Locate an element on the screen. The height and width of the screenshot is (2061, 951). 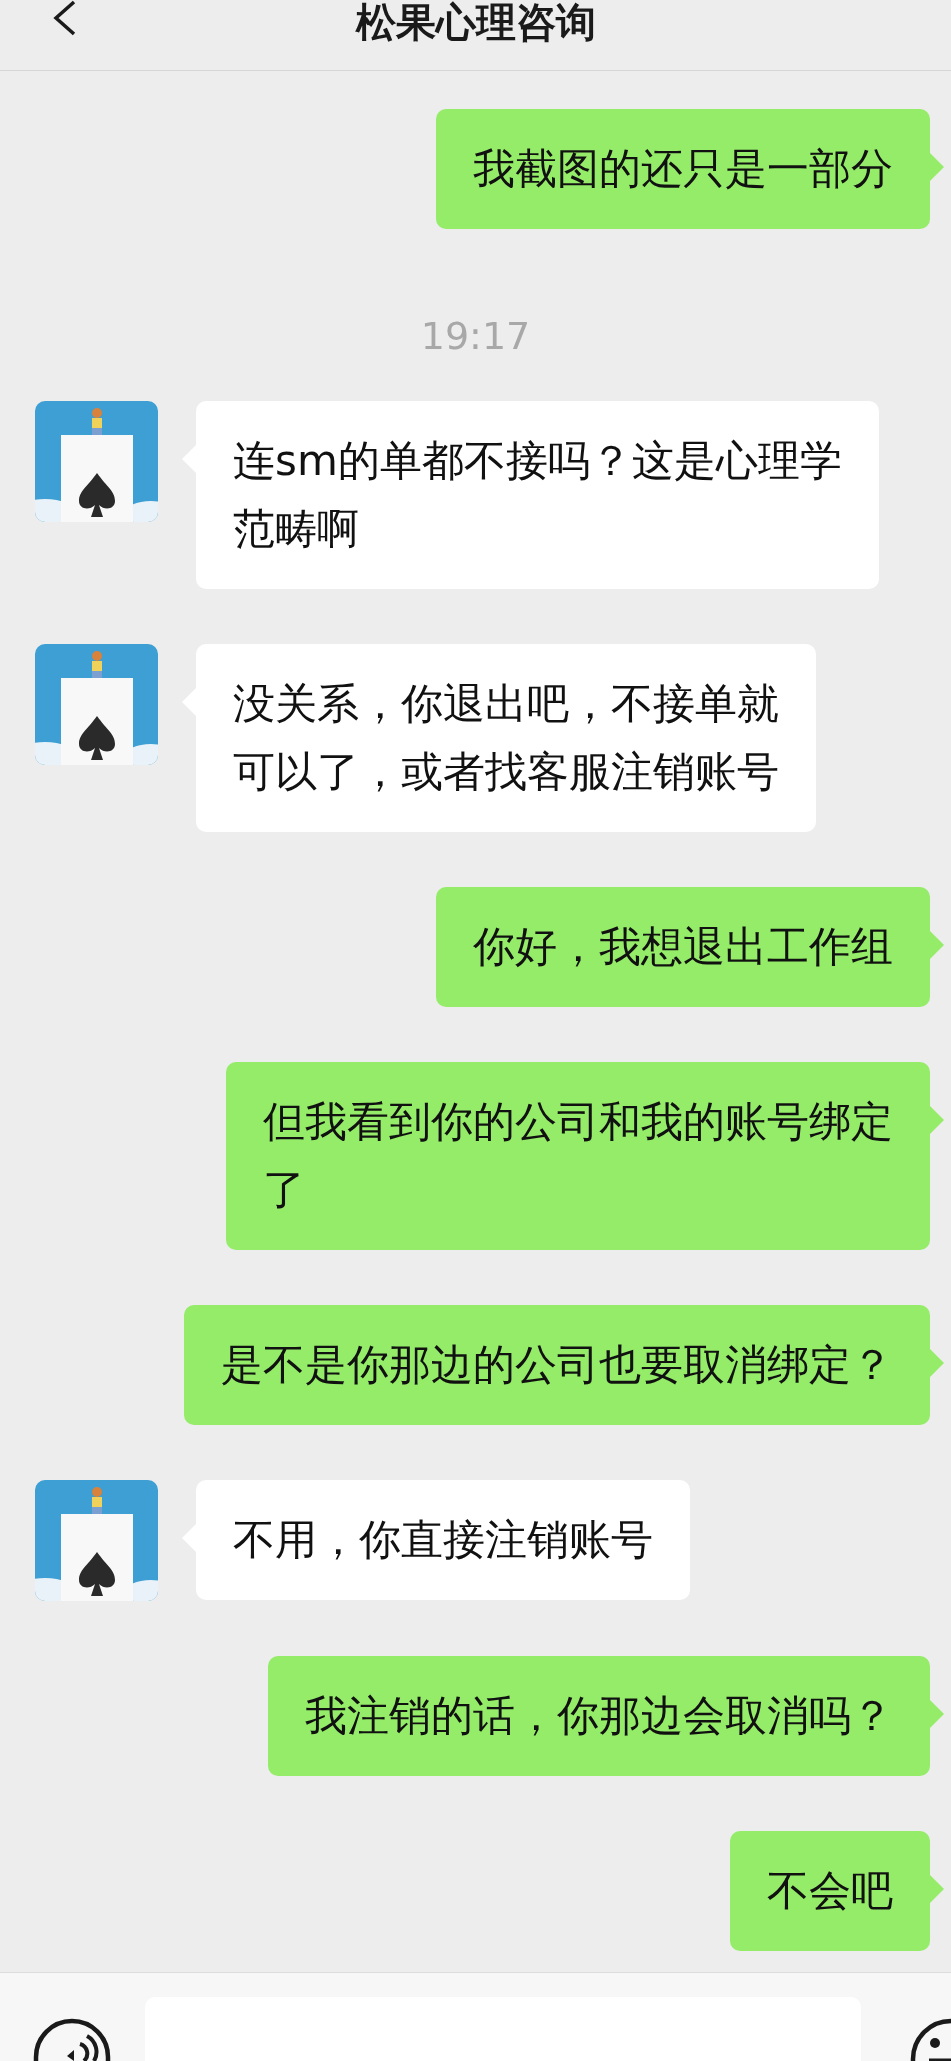
chat-title: 松果心理咨询 is located at coordinates (475, 23).